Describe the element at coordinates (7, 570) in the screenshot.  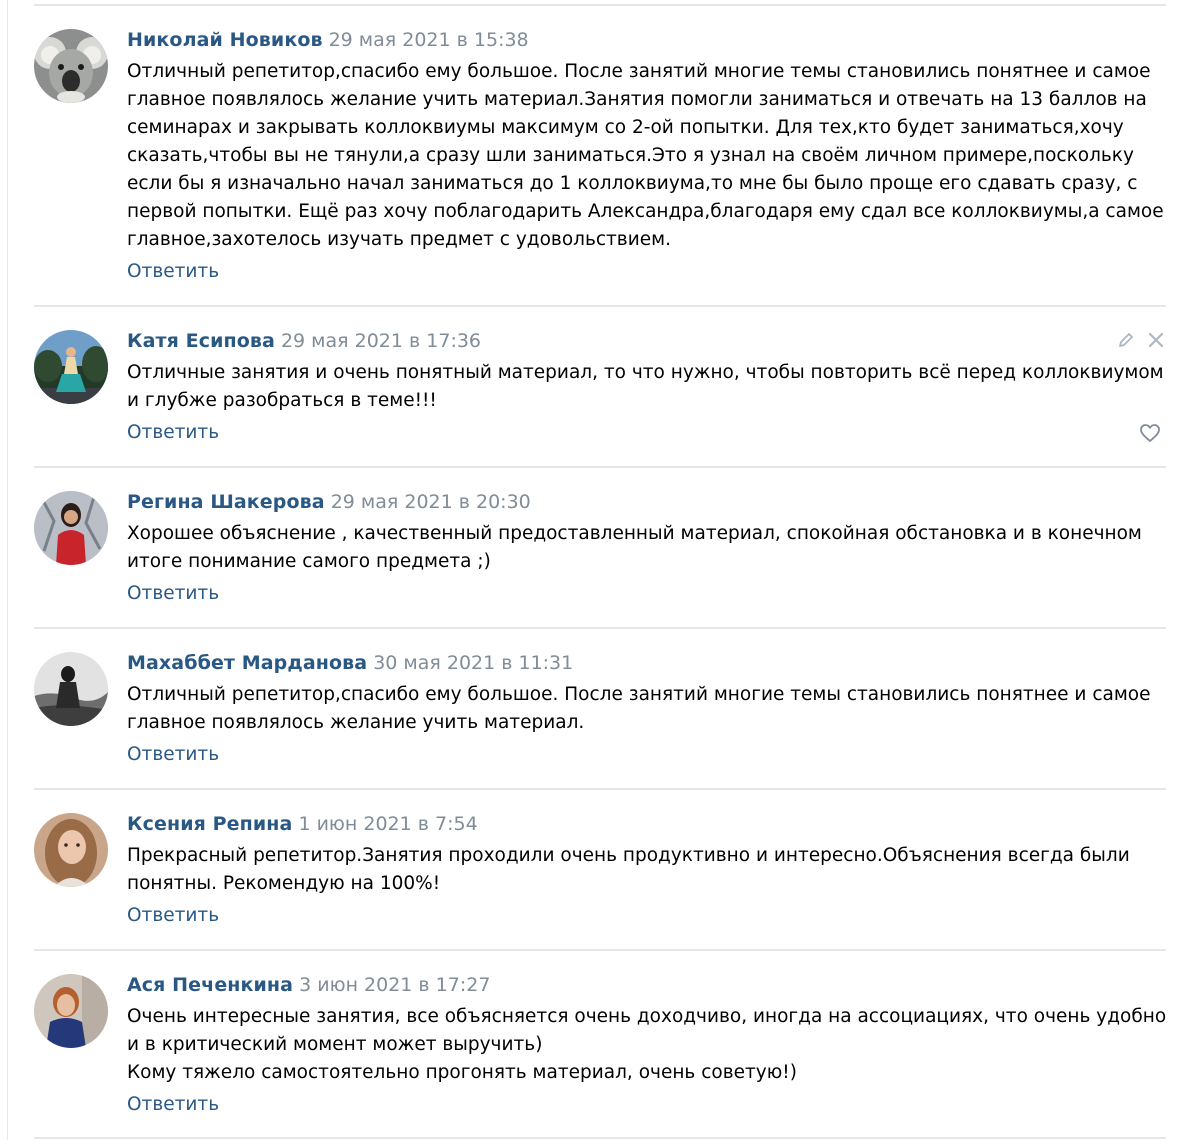
I see `page-left-border` at that location.